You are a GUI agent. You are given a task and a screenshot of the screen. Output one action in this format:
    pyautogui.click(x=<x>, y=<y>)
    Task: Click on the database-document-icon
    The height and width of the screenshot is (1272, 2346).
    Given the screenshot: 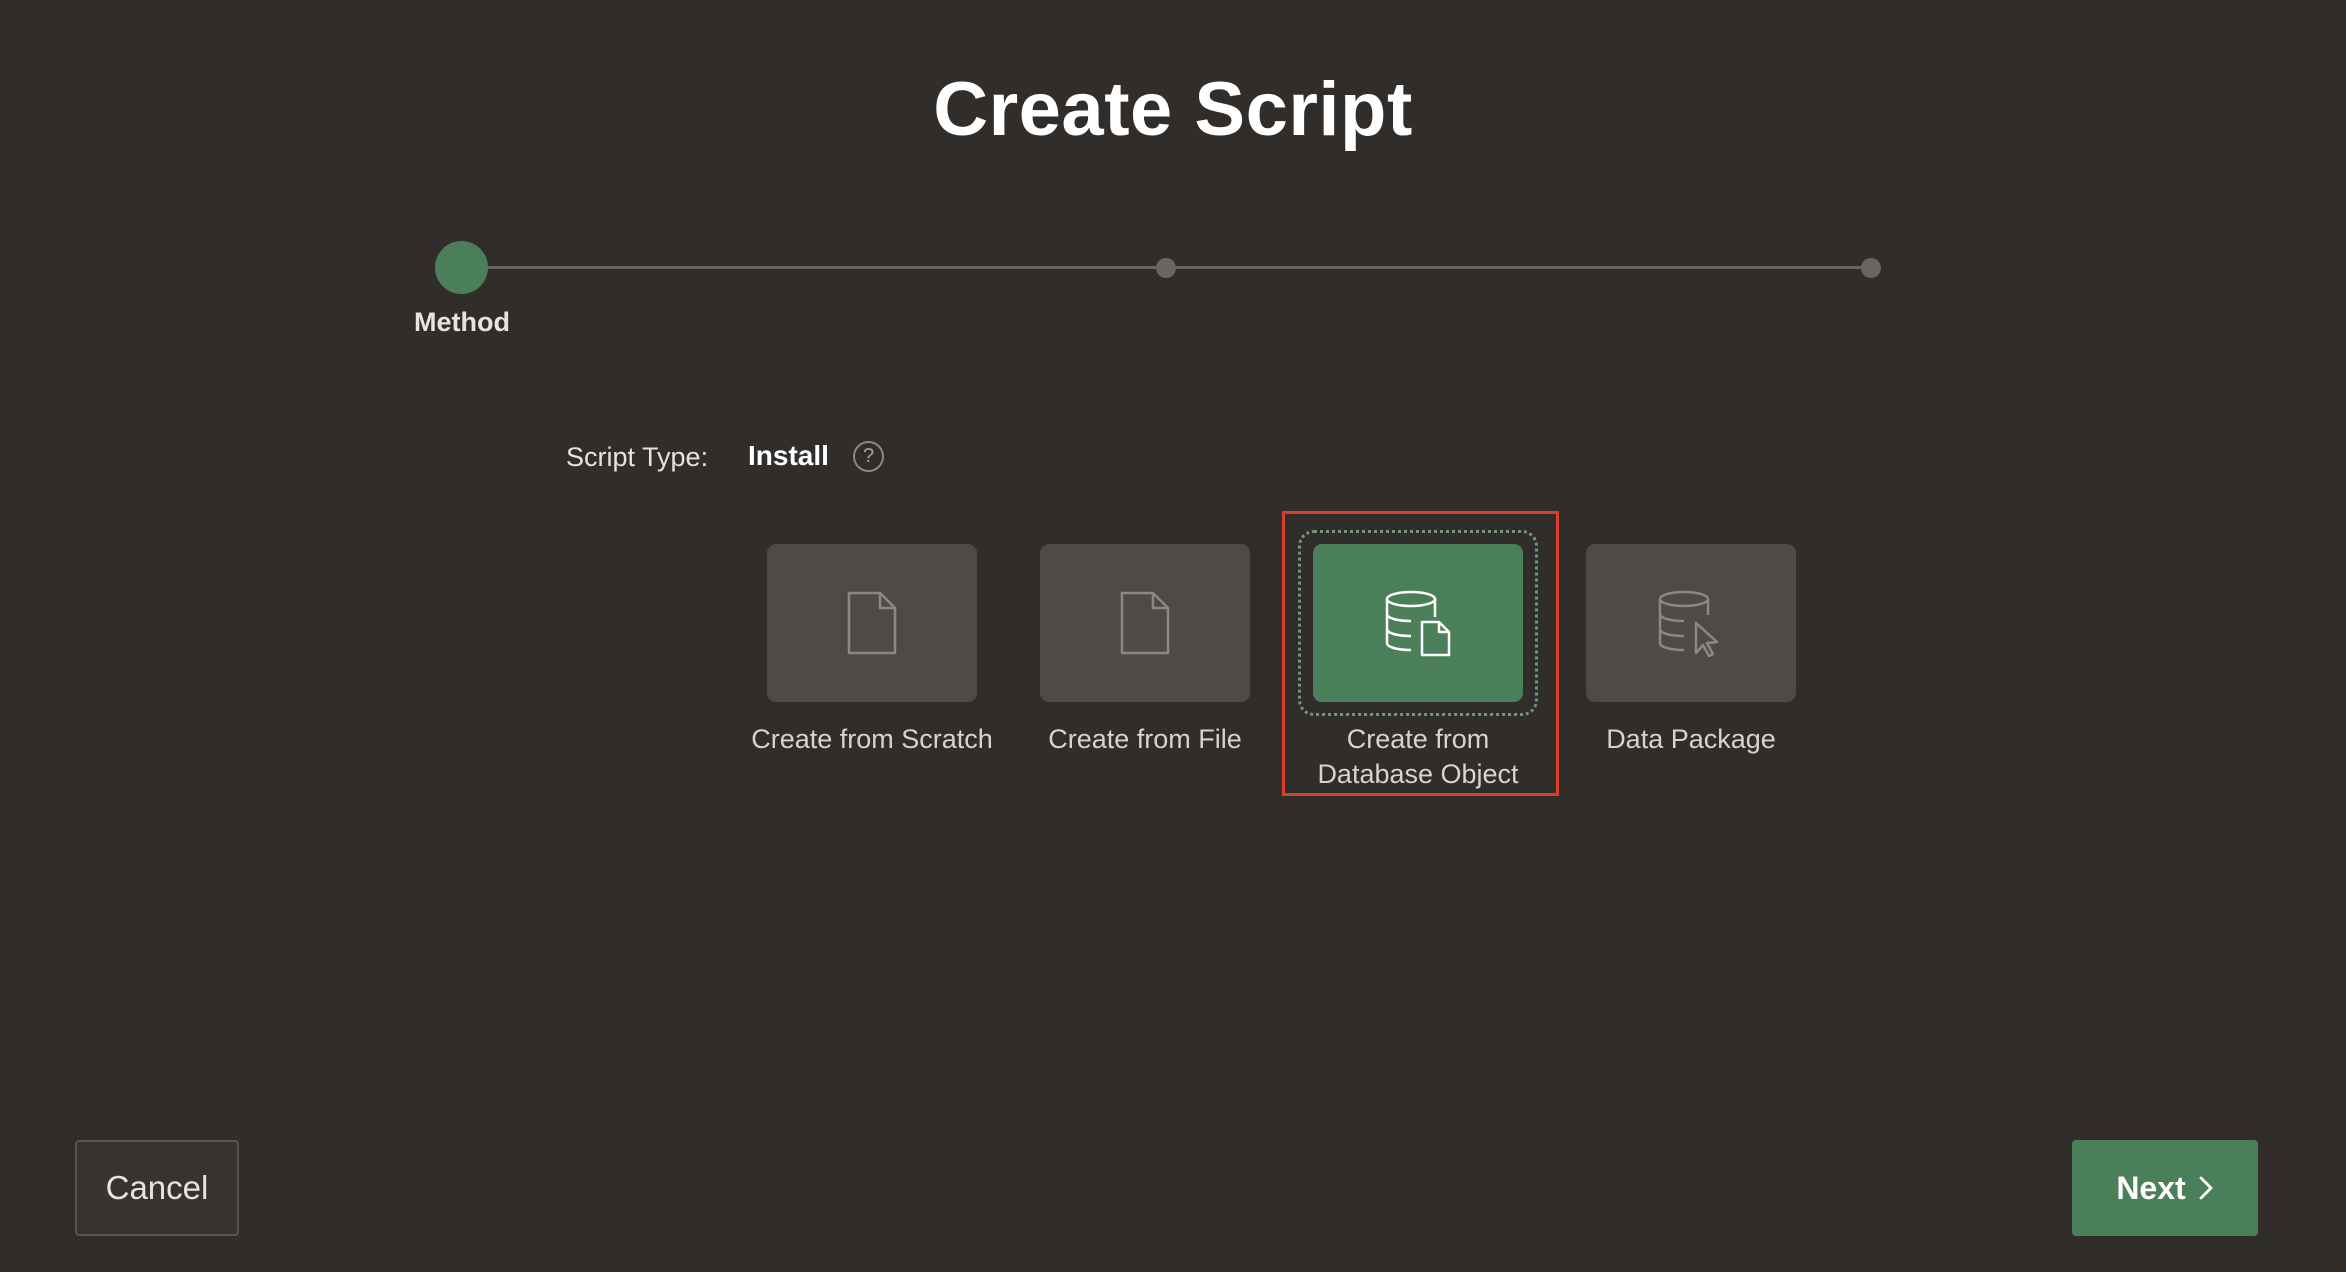 What is the action you would take?
    pyautogui.click(x=1418, y=623)
    